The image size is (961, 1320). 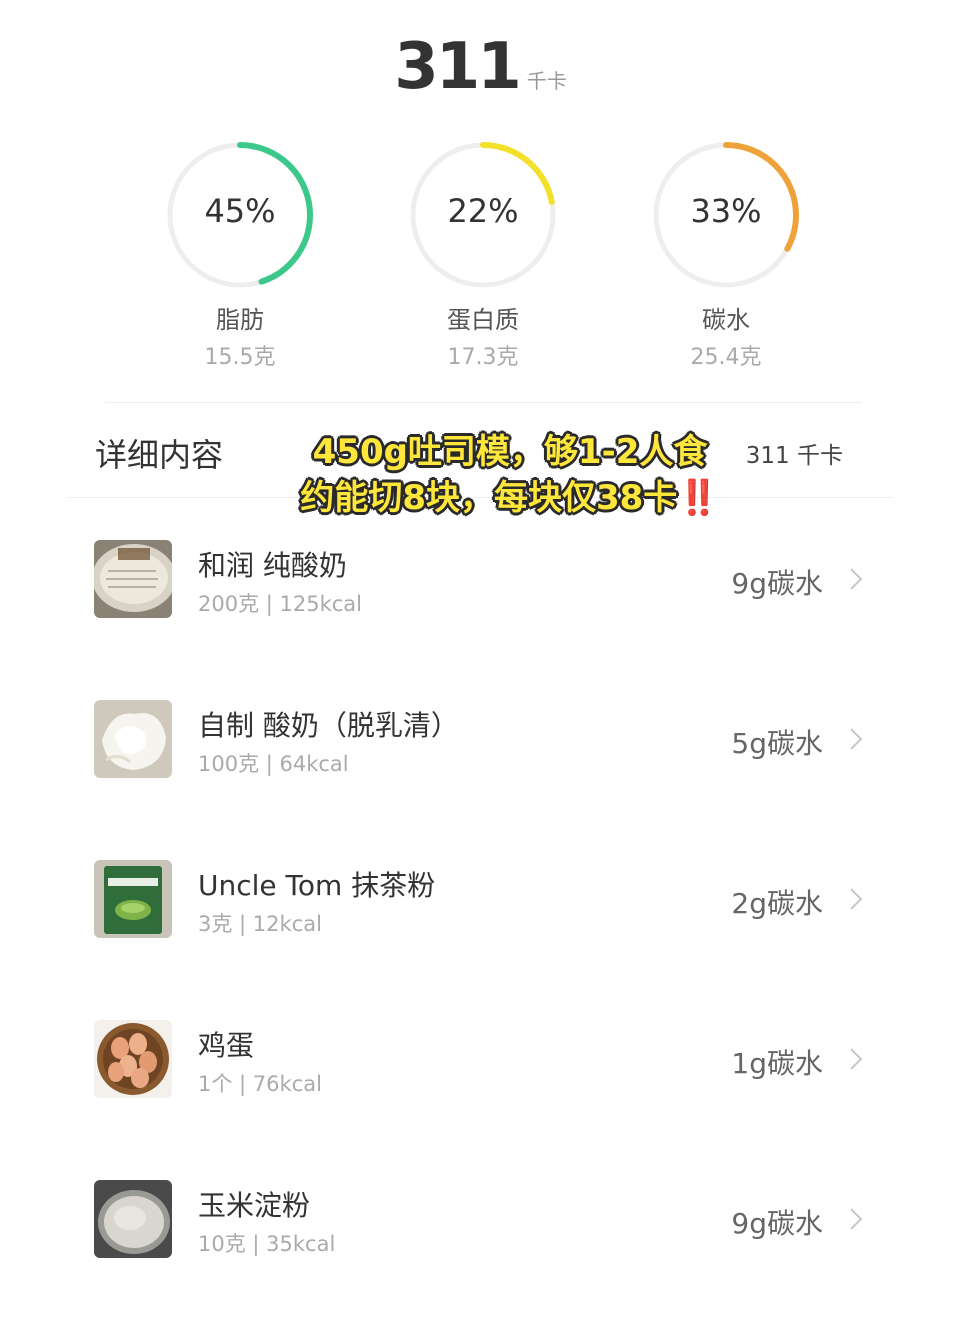 What do you see at coordinates (483, 402) in the screenshot?
I see `top-divider` at bounding box center [483, 402].